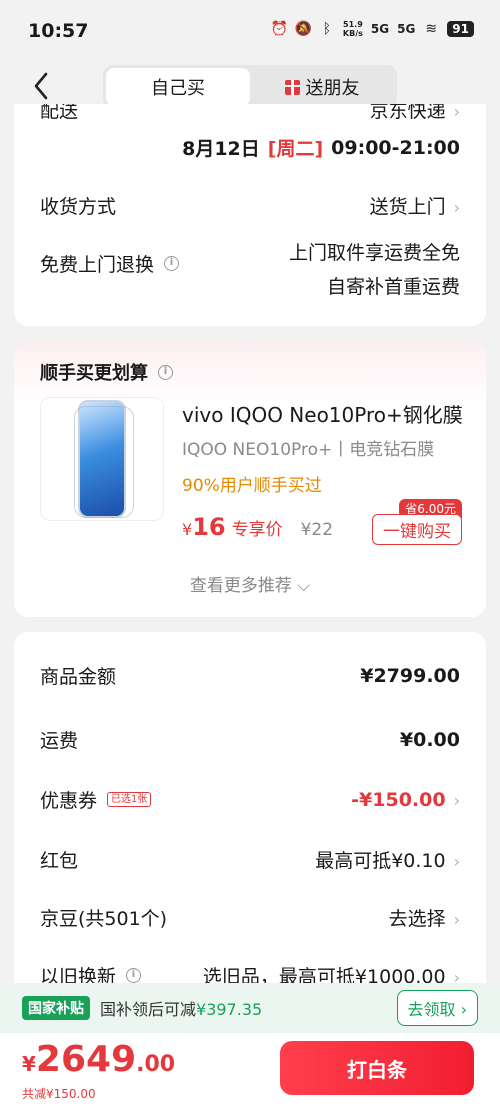 This screenshot has width=500, height=1111. Describe the element at coordinates (129, 799) in the screenshot. I see `coupon-badge: 已选1张` at that location.